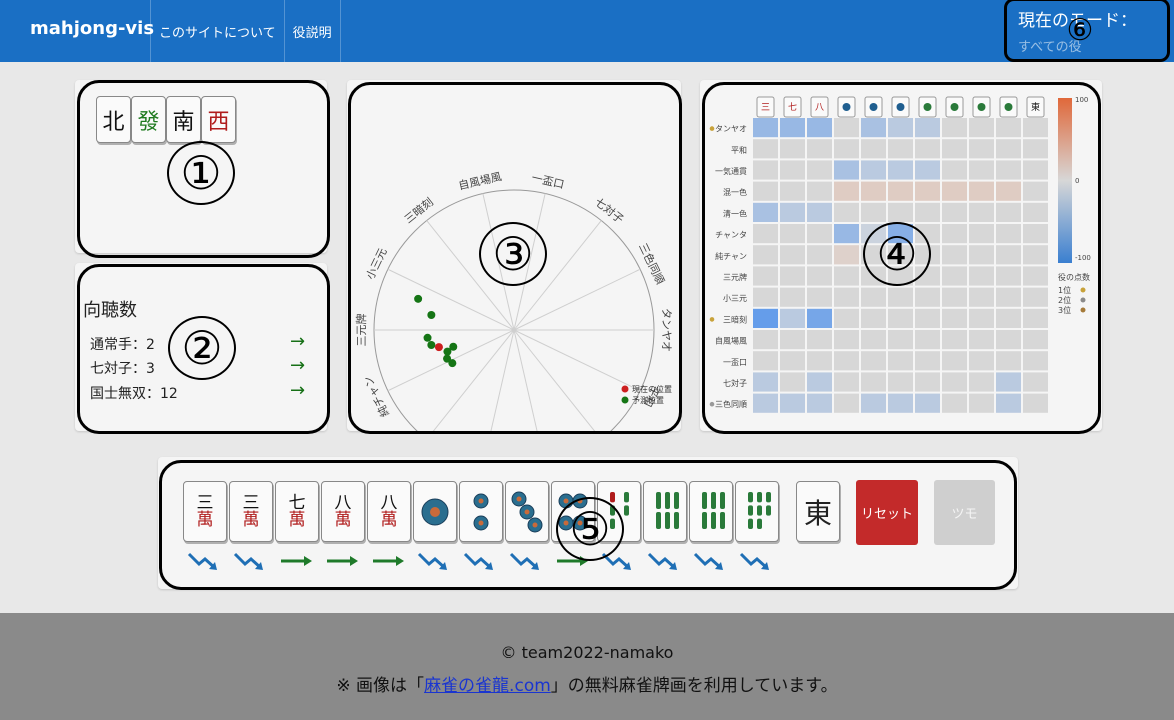 This screenshot has width=1174, height=720. What do you see at coordinates (312, 31) in the screenshot?
I see `nav-link-yaku: 役説明` at bounding box center [312, 31].